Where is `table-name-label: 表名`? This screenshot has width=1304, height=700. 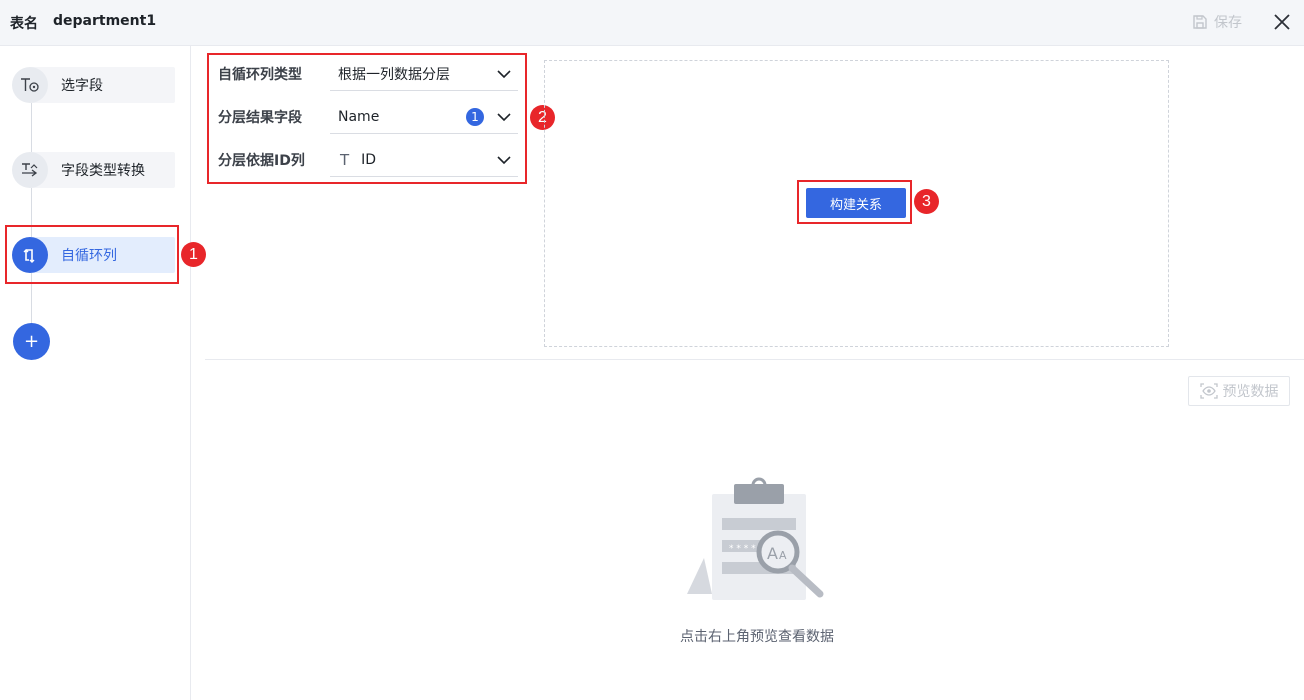
table-name-label: 表名 is located at coordinates (24, 24).